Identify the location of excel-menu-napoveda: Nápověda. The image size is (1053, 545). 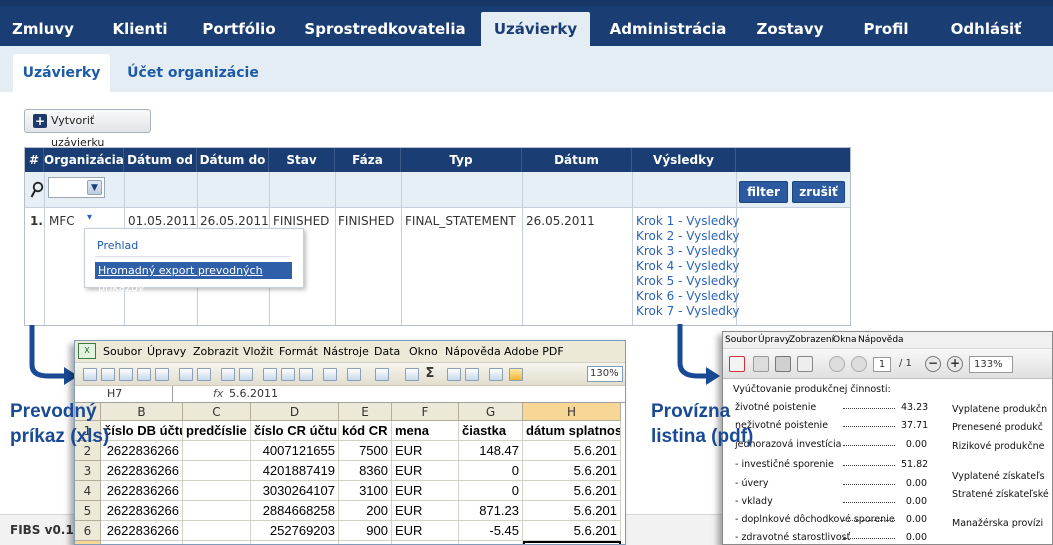
(473, 351).